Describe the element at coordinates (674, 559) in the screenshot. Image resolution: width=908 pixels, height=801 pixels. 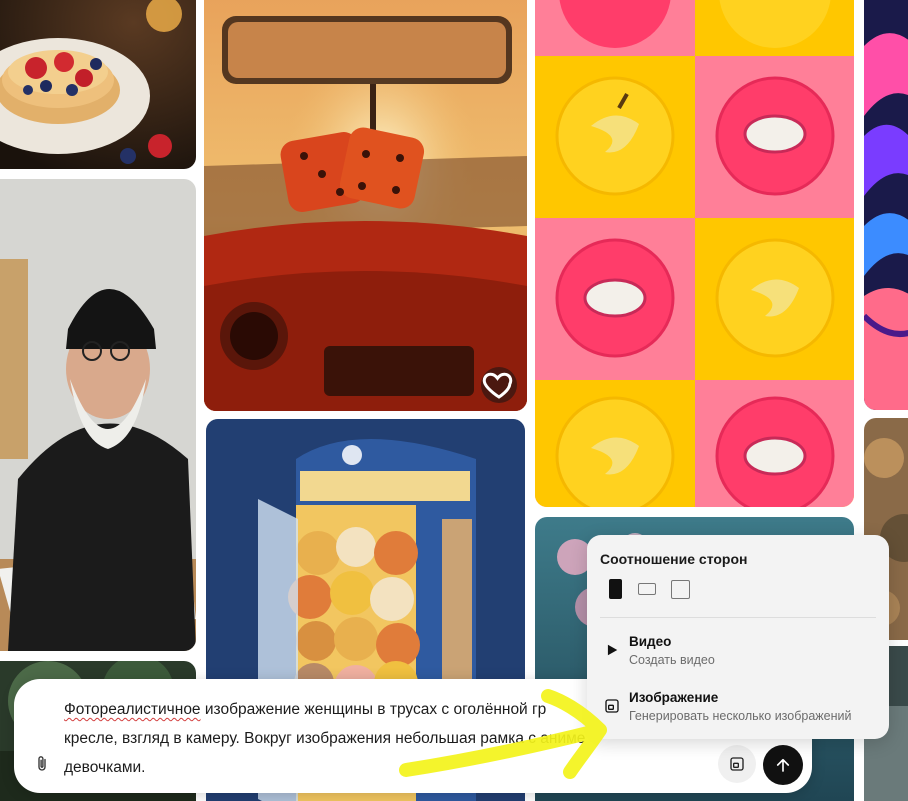
I see `popup-title: Соотношение сторон` at that location.